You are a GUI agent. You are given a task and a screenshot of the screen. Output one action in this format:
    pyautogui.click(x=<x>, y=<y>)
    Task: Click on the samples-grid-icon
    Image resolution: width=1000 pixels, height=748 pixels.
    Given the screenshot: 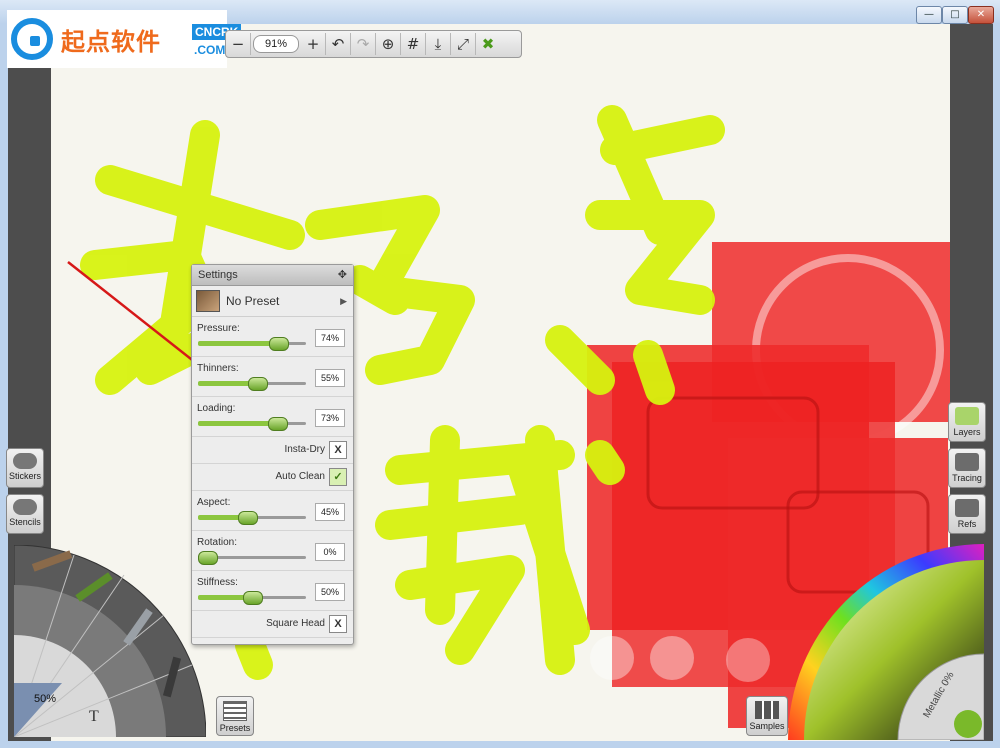 What is the action you would take?
    pyautogui.click(x=767, y=710)
    